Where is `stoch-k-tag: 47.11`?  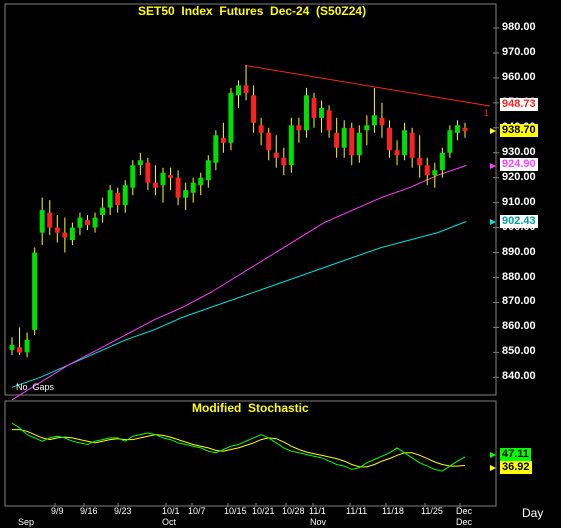 stoch-k-tag: 47.11 is located at coordinates (515, 454).